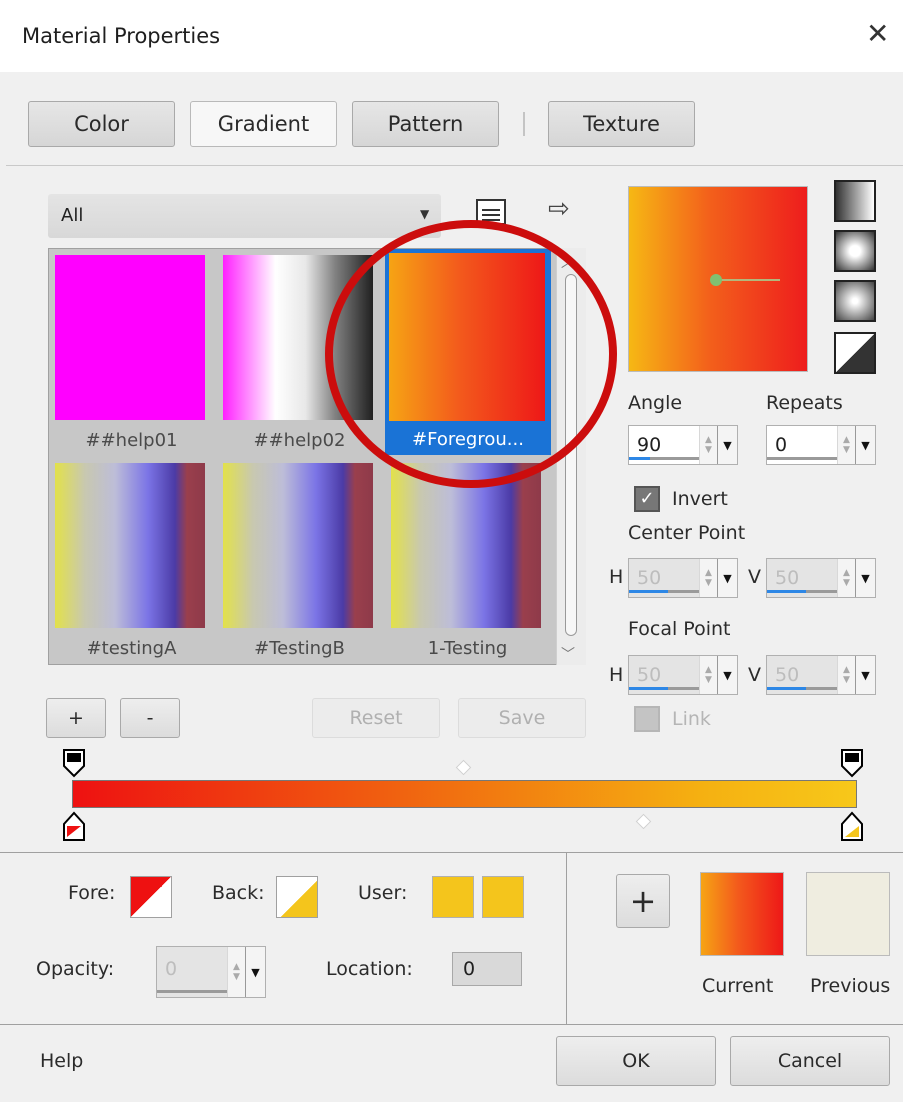  What do you see at coordinates (679, 629) in the screenshot?
I see `focal-point-label: Focal Point` at bounding box center [679, 629].